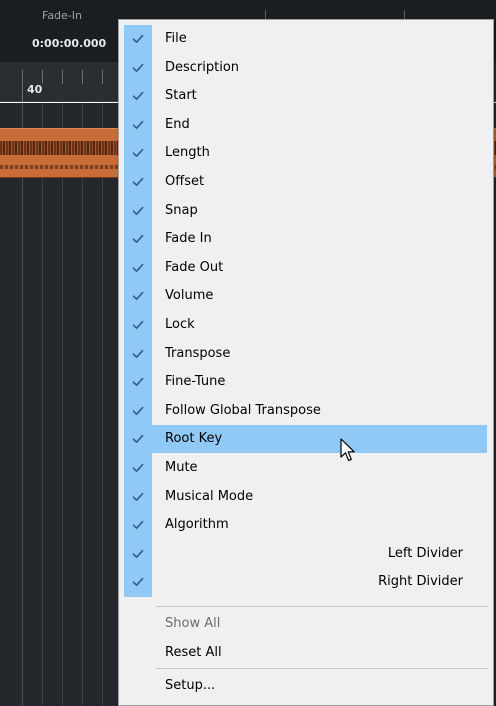 The width and height of the screenshot is (496, 706). What do you see at coordinates (306, 653) in the screenshot?
I see `menu-item-reset-all: Reset All` at bounding box center [306, 653].